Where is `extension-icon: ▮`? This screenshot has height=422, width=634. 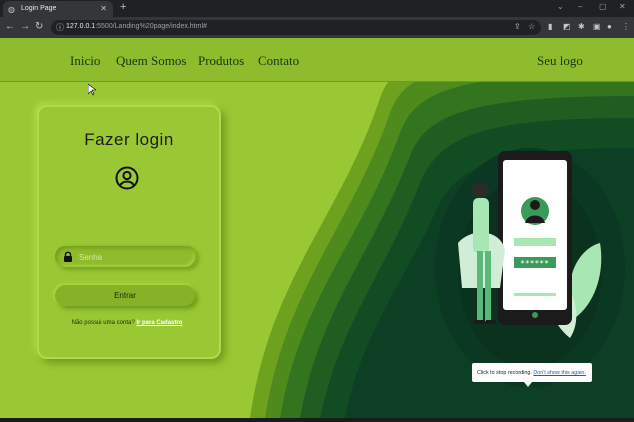
extension-icon: ▮ is located at coordinates (550, 26).